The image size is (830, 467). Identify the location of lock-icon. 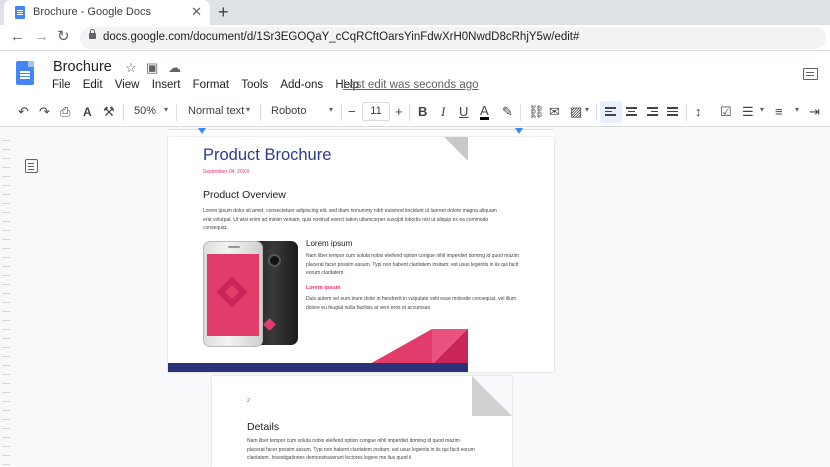
(92, 34).